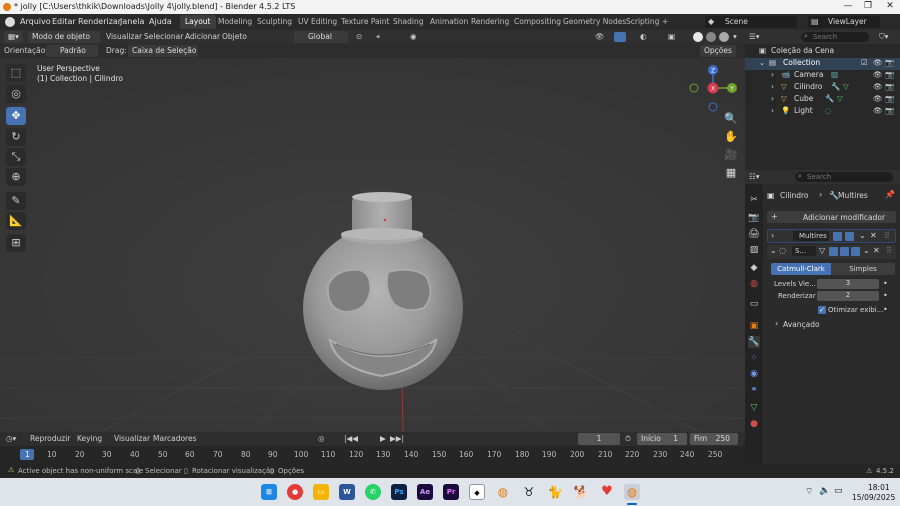 The width and height of the screenshot is (900, 506). Describe the element at coordinates (425, 492) in the screenshot. I see `after-effects-icon: Ae` at that location.